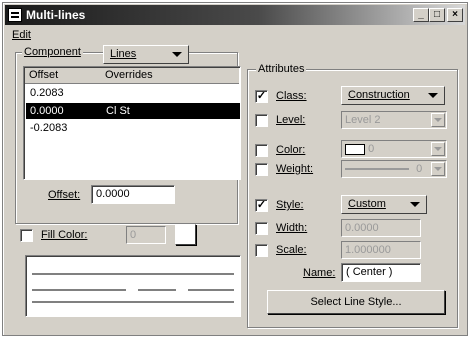  Describe the element at coordinates (421, 15) in the screenshot. I see `minimize-button: _` at that location.